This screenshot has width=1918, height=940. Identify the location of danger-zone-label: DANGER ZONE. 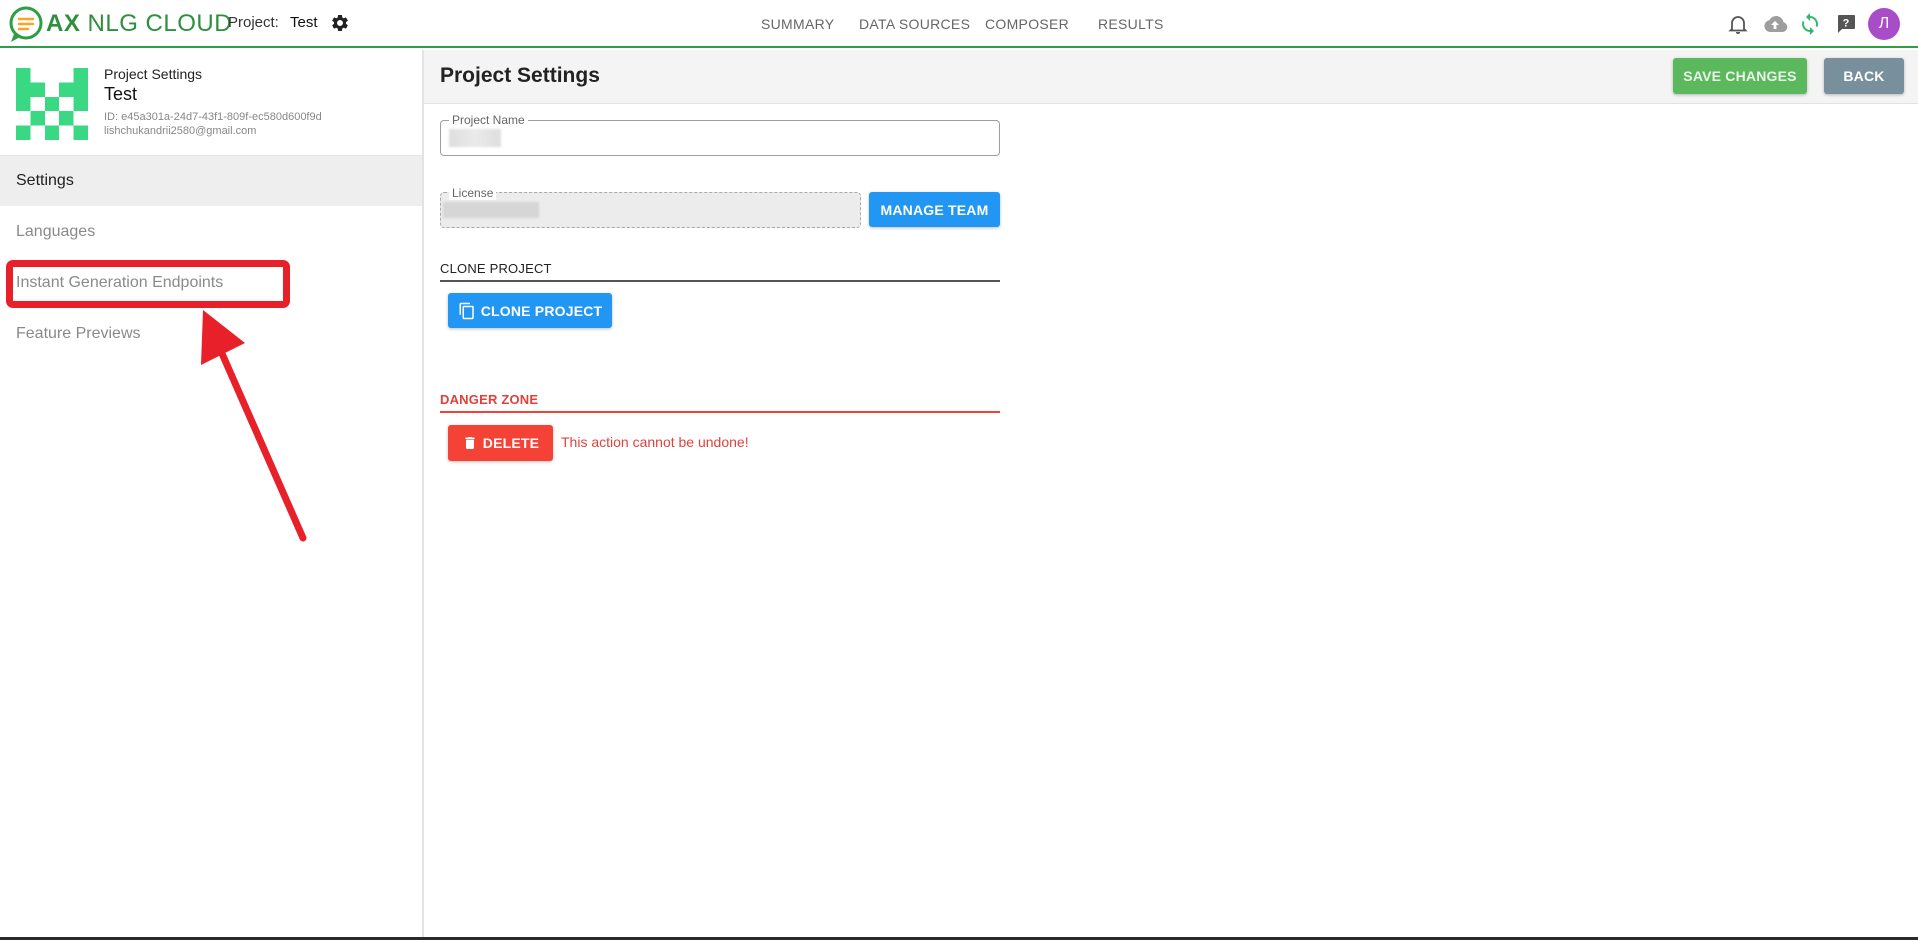
(489, 399).